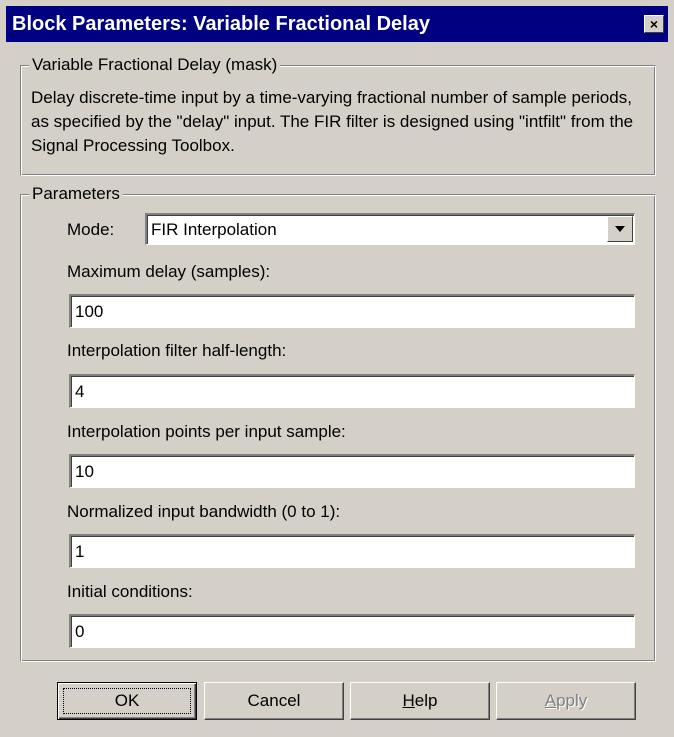  I want to click on mode-dropdown-value: FIR Interpolation, so click(214, 229).